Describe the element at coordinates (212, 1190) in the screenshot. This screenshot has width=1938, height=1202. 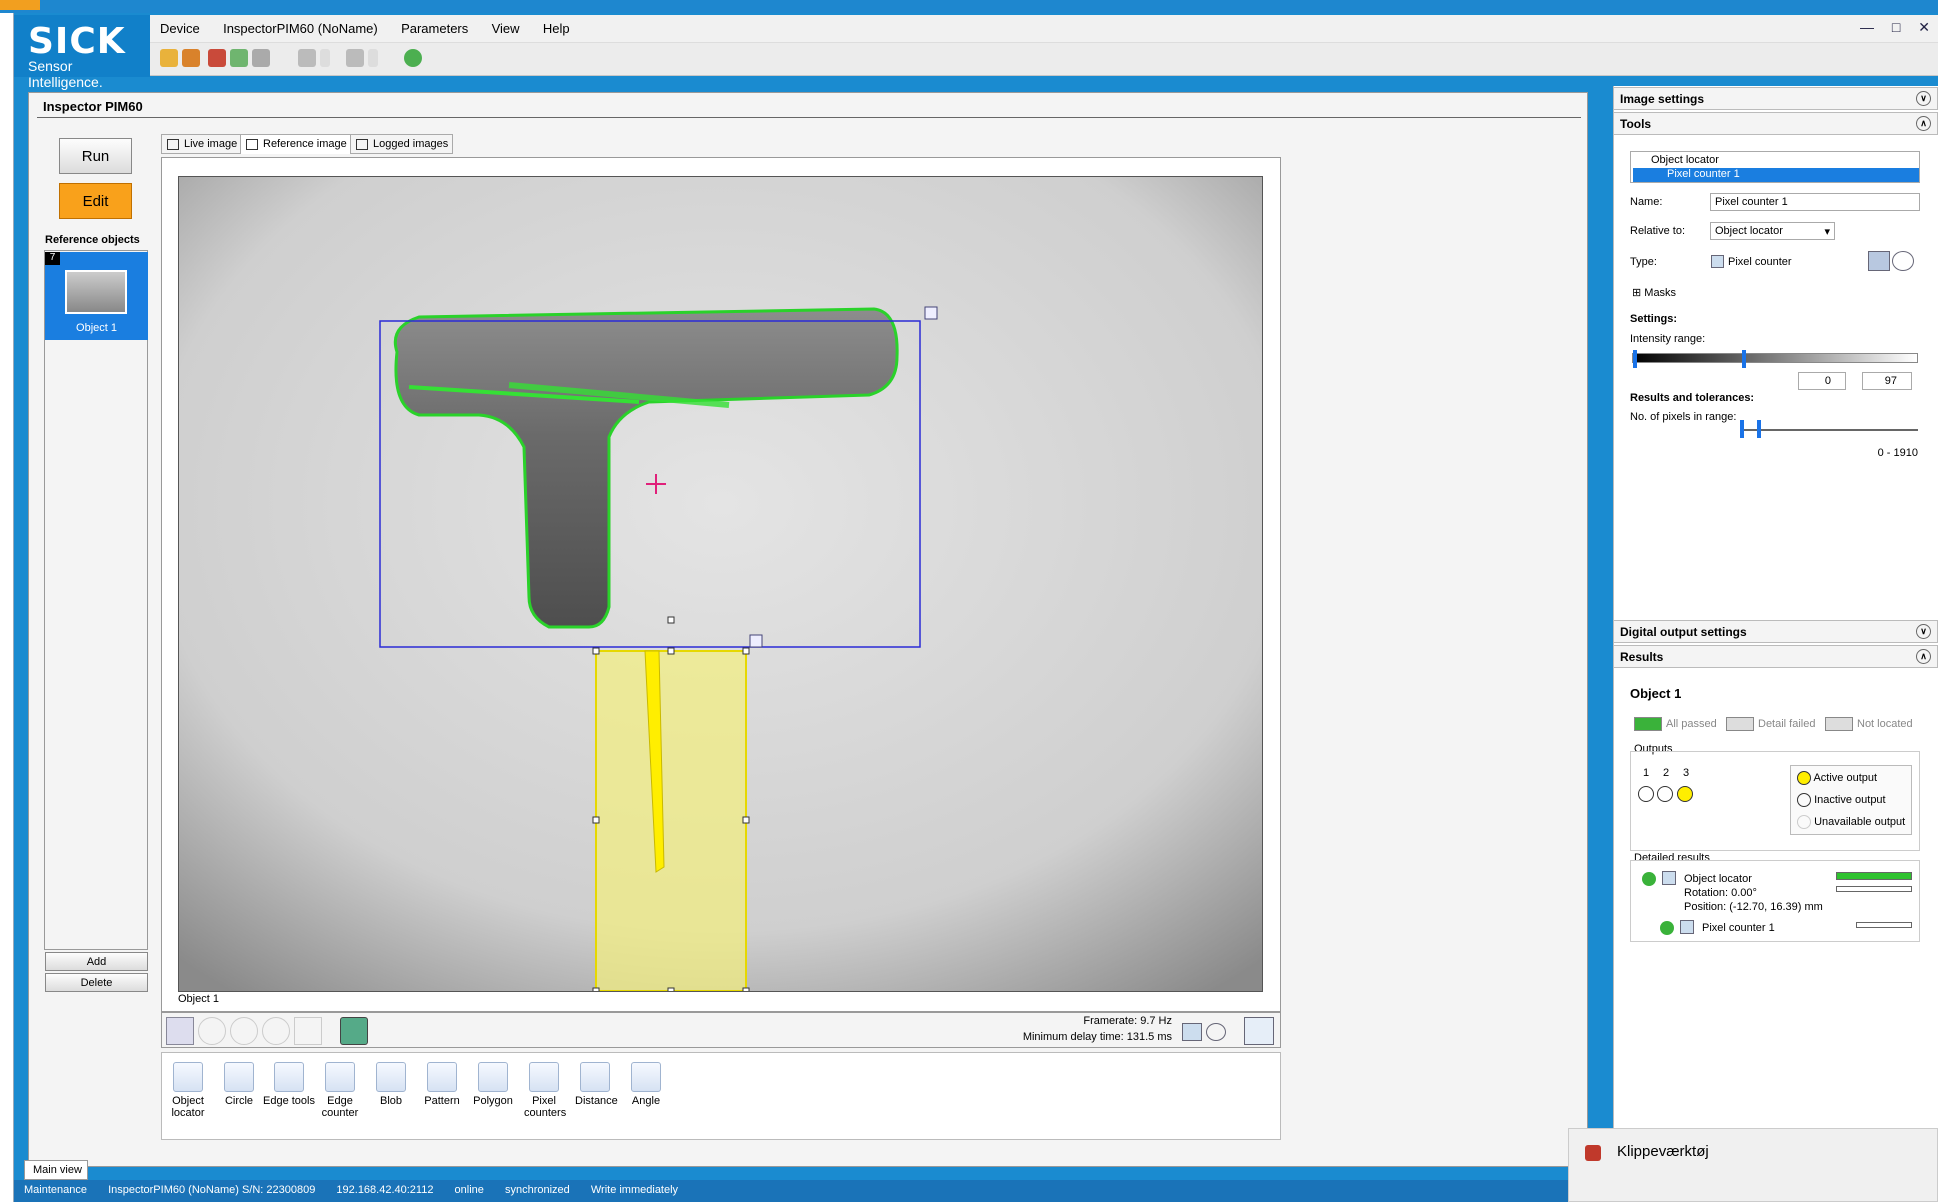
I see `status-device: InspectorPIM60 (NoName) S/N: 22300809` at that location.